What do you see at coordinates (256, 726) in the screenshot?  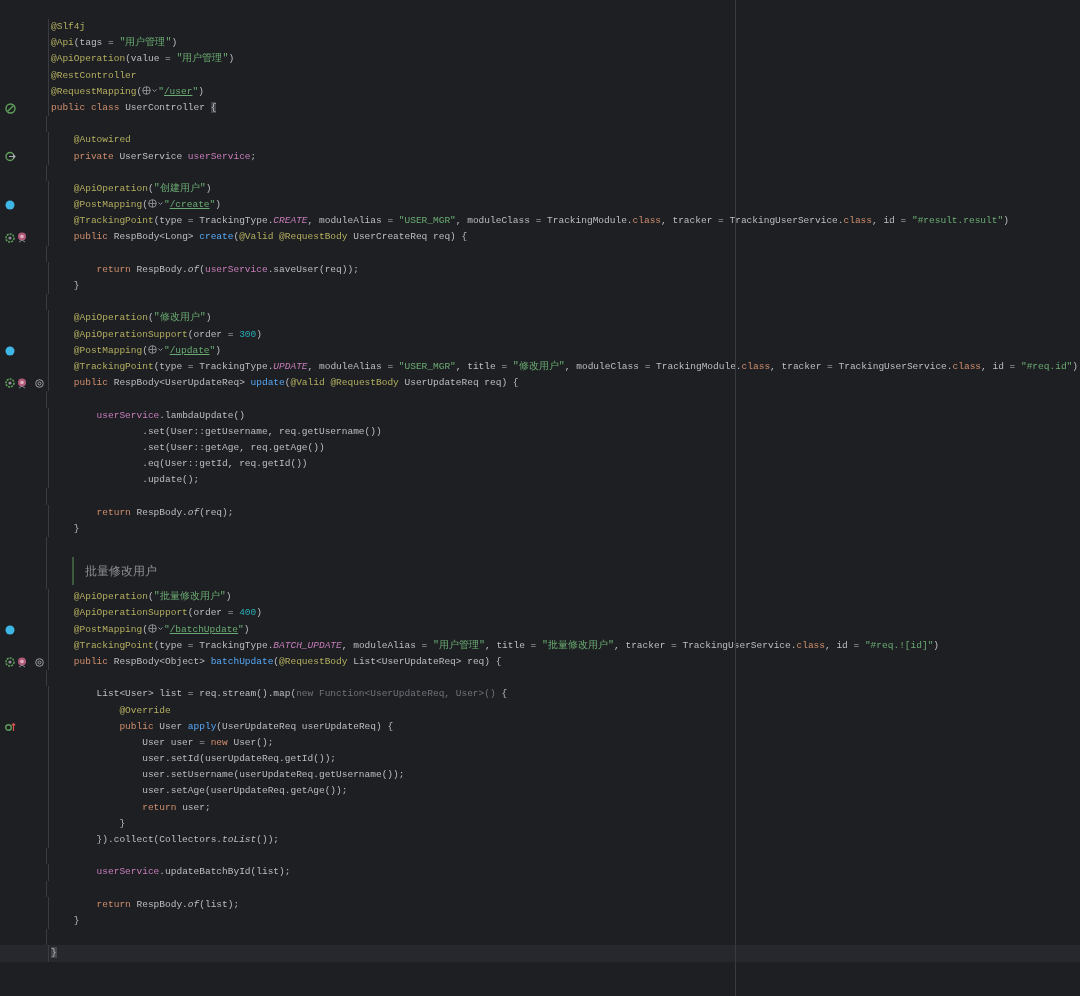 I see `code-line: public User apply(UserUpdateReq userUpdateReq) {` at bounding box center [256, 726].